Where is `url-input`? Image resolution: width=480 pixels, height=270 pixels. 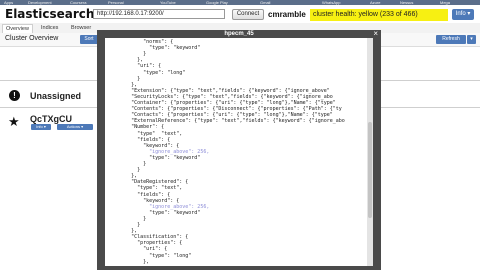 url-input is located at coordinates (159, 14).